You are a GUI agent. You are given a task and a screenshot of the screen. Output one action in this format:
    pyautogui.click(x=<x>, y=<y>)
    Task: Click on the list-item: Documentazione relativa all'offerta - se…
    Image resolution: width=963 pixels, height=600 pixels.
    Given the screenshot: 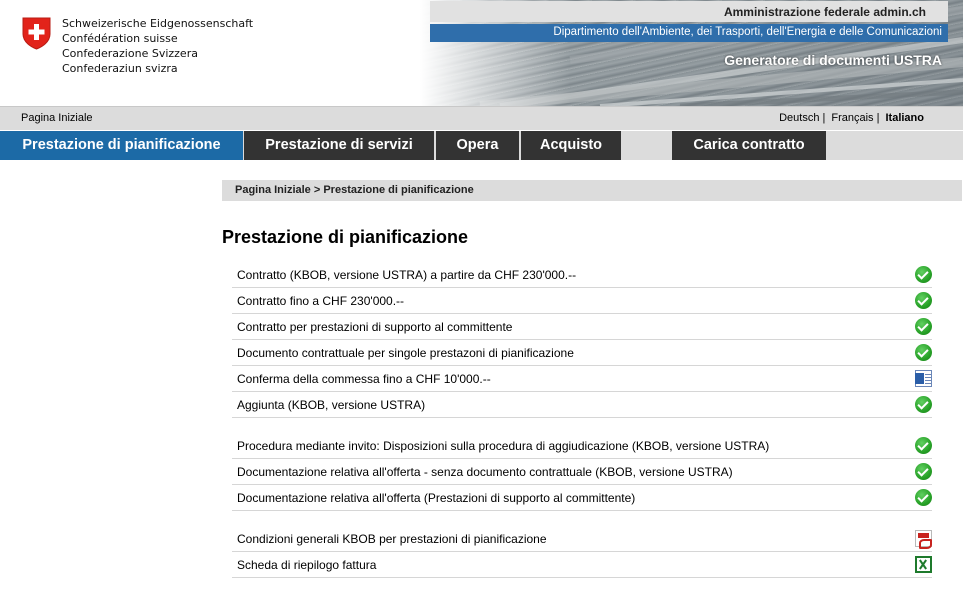 What is the action you would take?
    pyautogui.click(x=582, y=472)
    